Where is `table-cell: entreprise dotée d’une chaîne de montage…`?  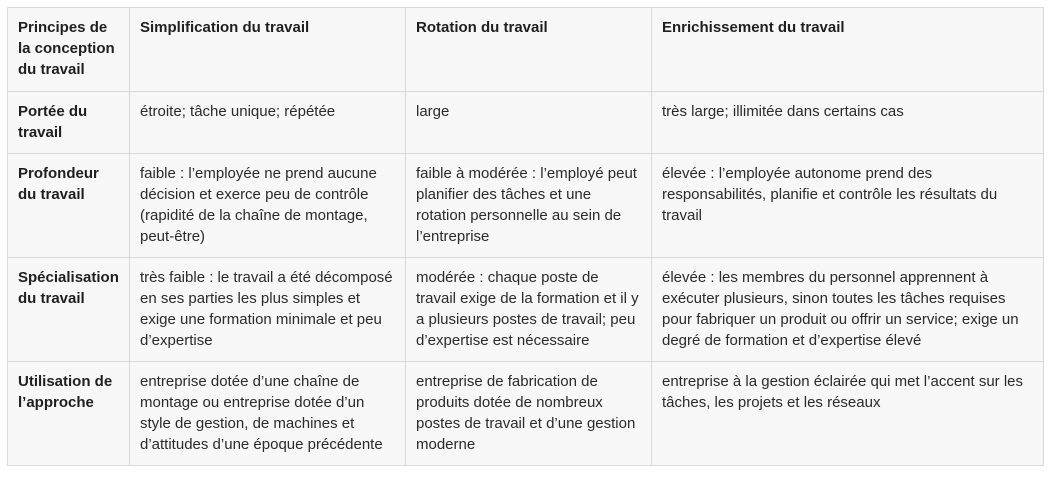 table-cell: entreprise dotée d’une chaîne de montage… is located at coordinates (267, 413).